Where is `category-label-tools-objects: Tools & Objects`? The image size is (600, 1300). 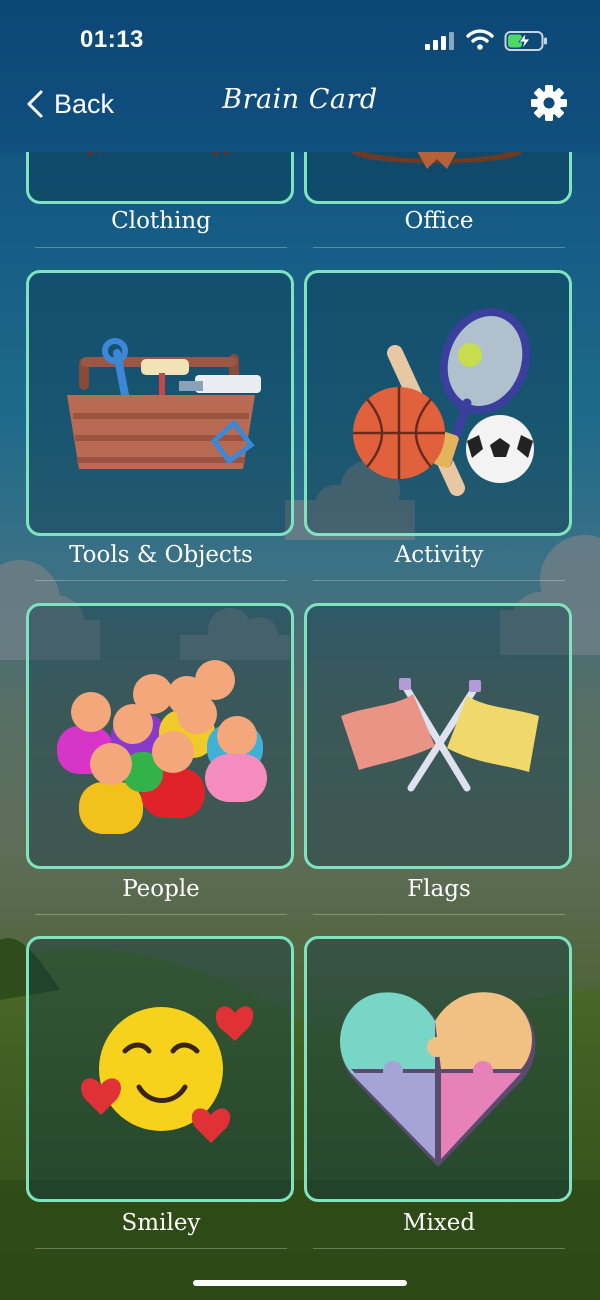
category-label-tools-objects: Tools & Objects is located at coordinates (161, 555).